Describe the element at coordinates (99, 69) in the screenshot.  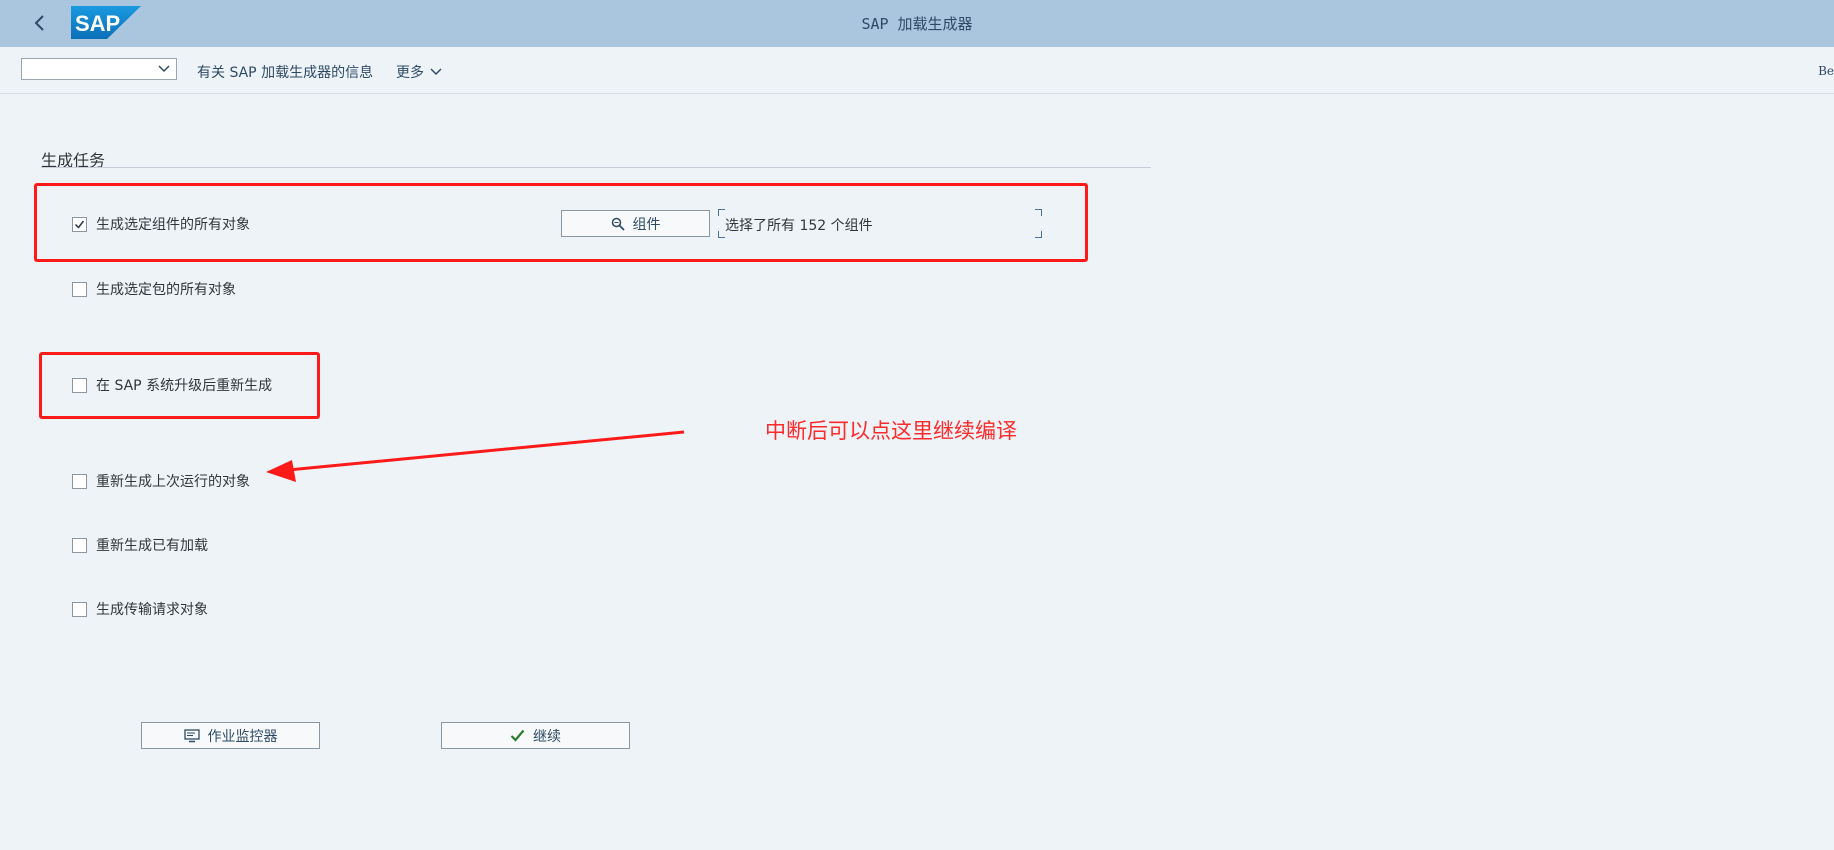
I see `variant-select` at that location.